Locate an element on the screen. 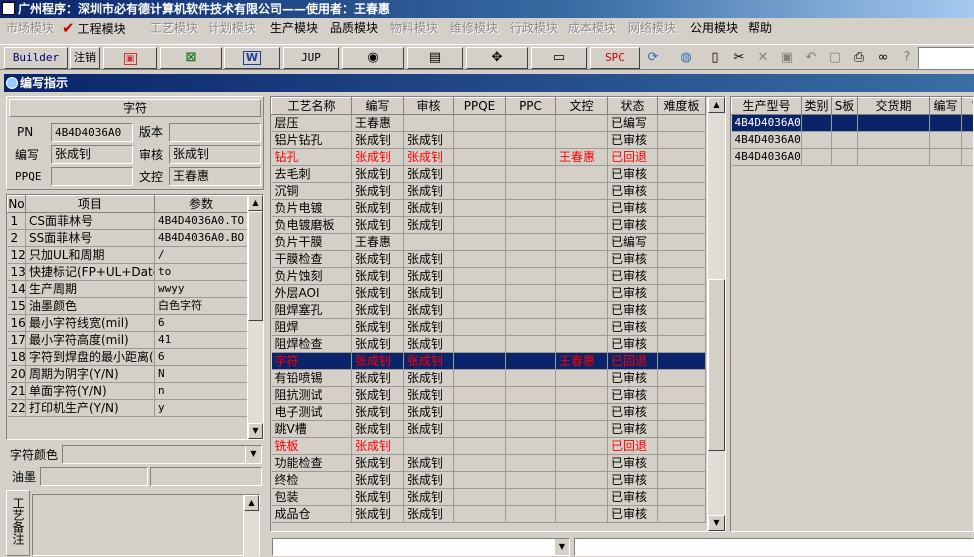  menu-item-8: 行政模块 is located at coordinates (534, 28).